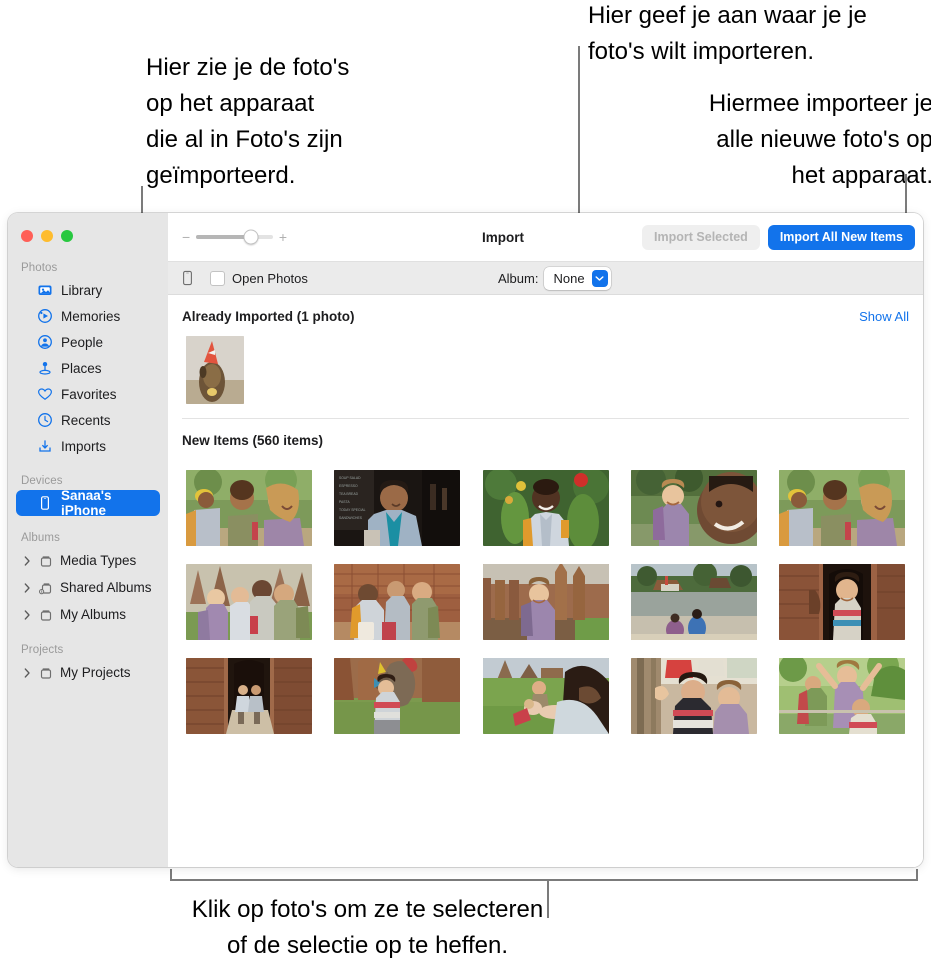  I want to click on callout-bottom-bracket-left-arm, so click(171, 874).